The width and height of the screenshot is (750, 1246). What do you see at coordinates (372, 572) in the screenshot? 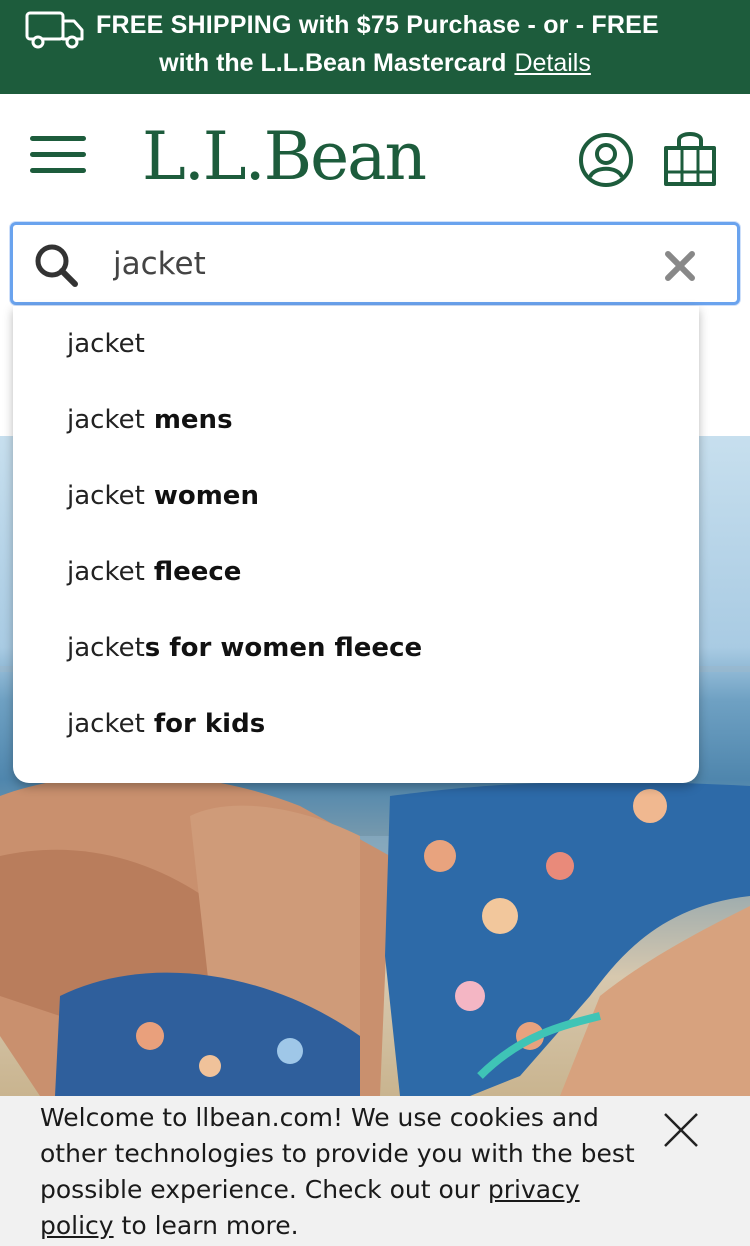
I see `suggestion-item: jacket fleece` at bounding box center [372, 572].